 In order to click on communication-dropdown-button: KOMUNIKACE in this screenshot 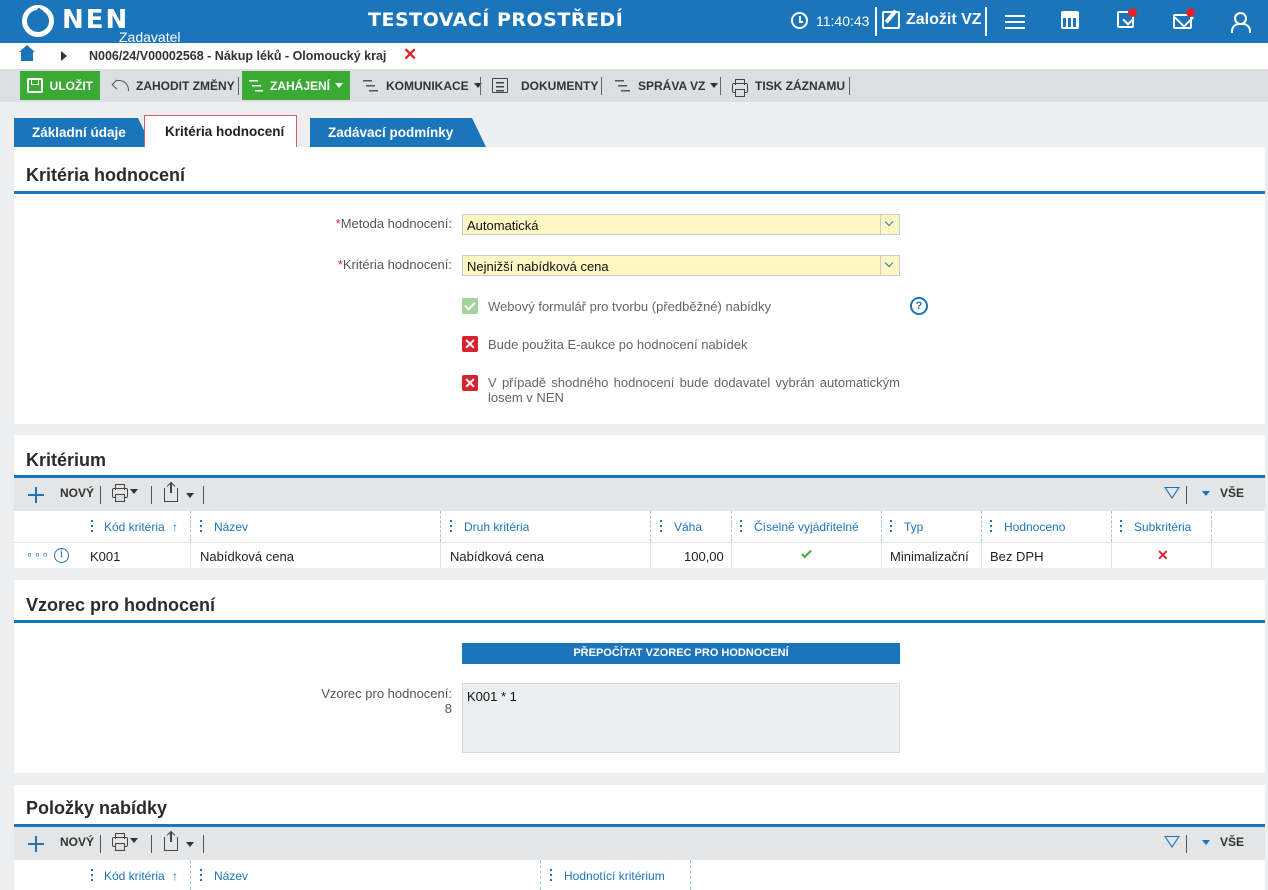, I will do `click(422, 85)`.